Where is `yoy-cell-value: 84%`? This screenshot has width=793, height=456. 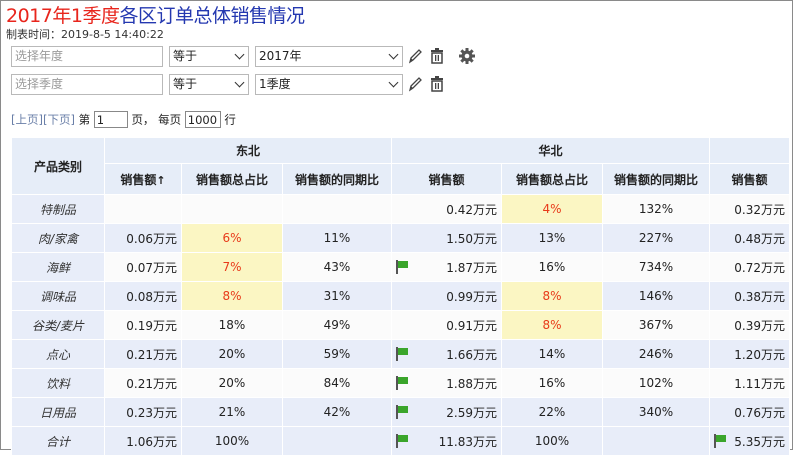
yoy-cell-value: 84% is located at coordinates (337, 383).